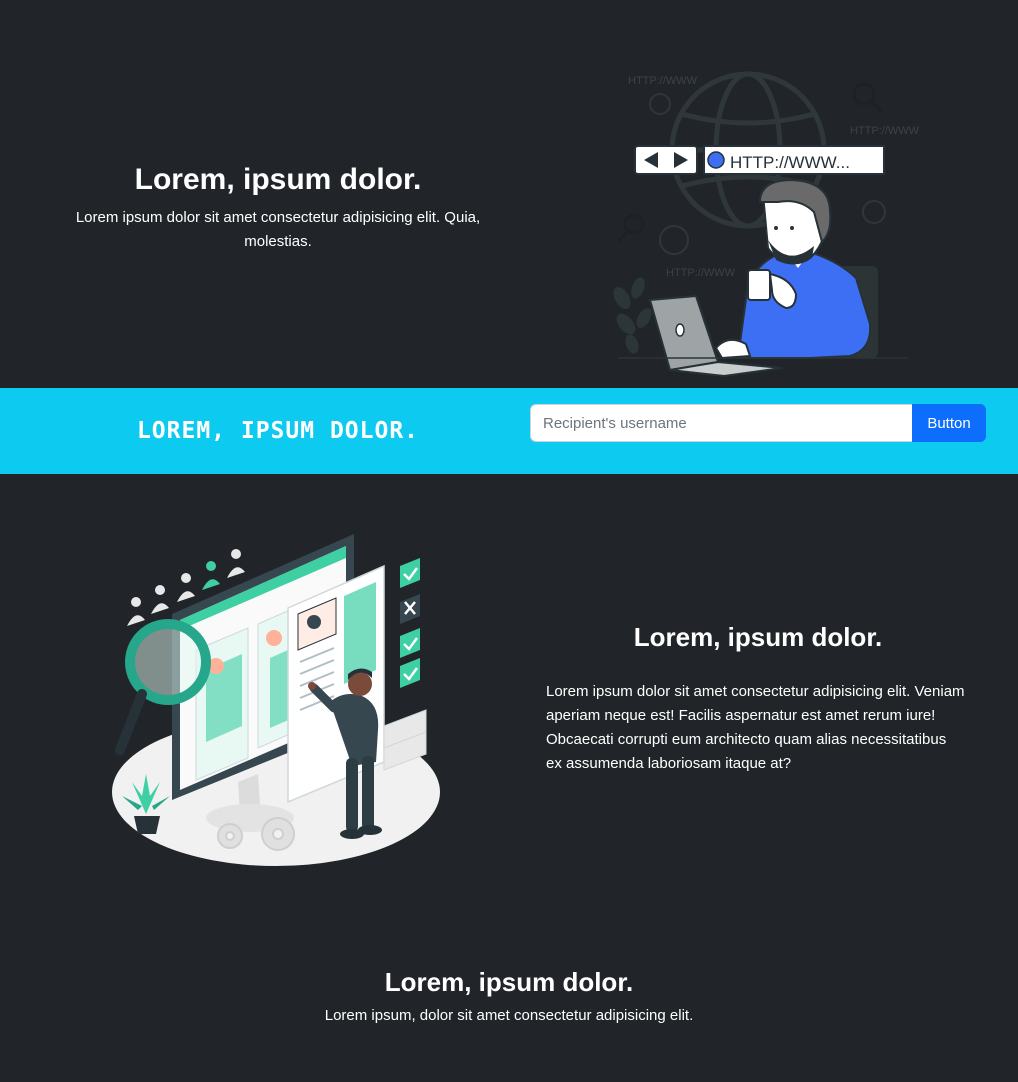 Image resolution: width=1018 pixels, height=1082 pixels. What do you see at coordinates (410, 623) in the screenshot?
I see `checklist-icons` at bounding box center [410, 623].